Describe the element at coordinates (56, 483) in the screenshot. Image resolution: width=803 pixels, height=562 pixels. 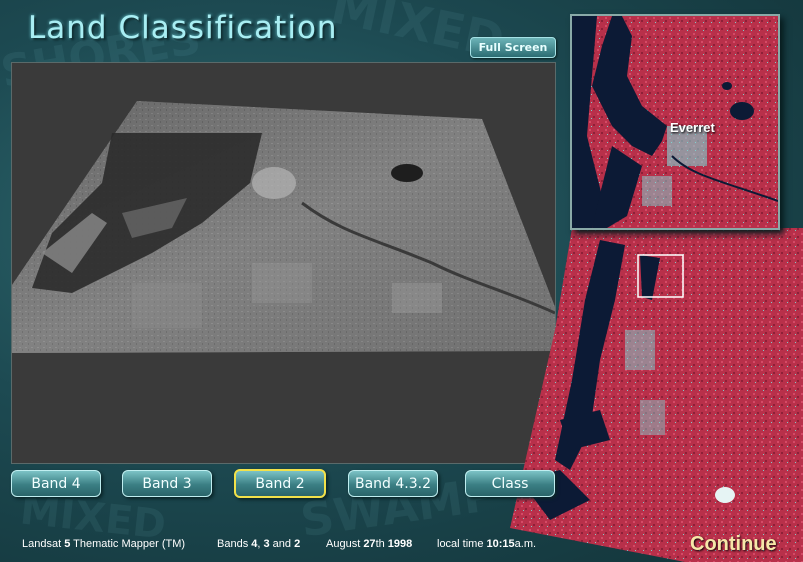
I see `band-4-button: Band 4` at that location.